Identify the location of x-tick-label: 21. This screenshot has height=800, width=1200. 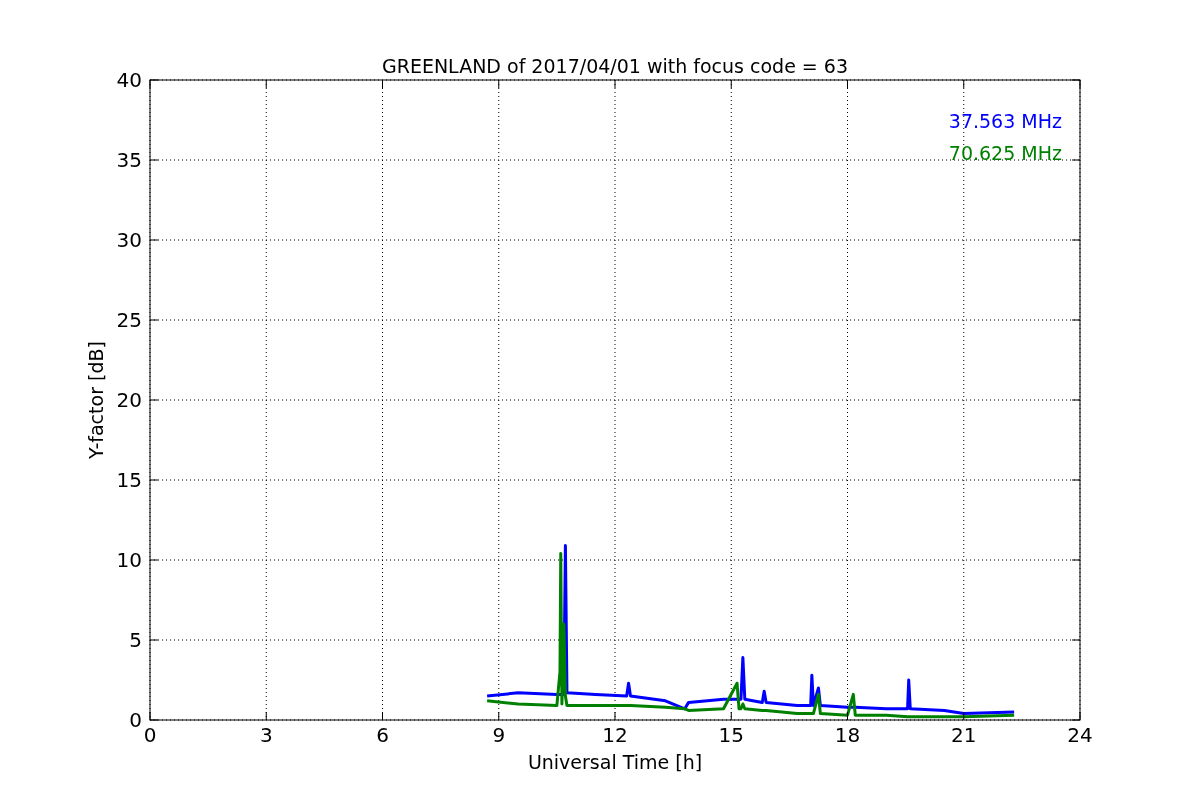
(964, 735).